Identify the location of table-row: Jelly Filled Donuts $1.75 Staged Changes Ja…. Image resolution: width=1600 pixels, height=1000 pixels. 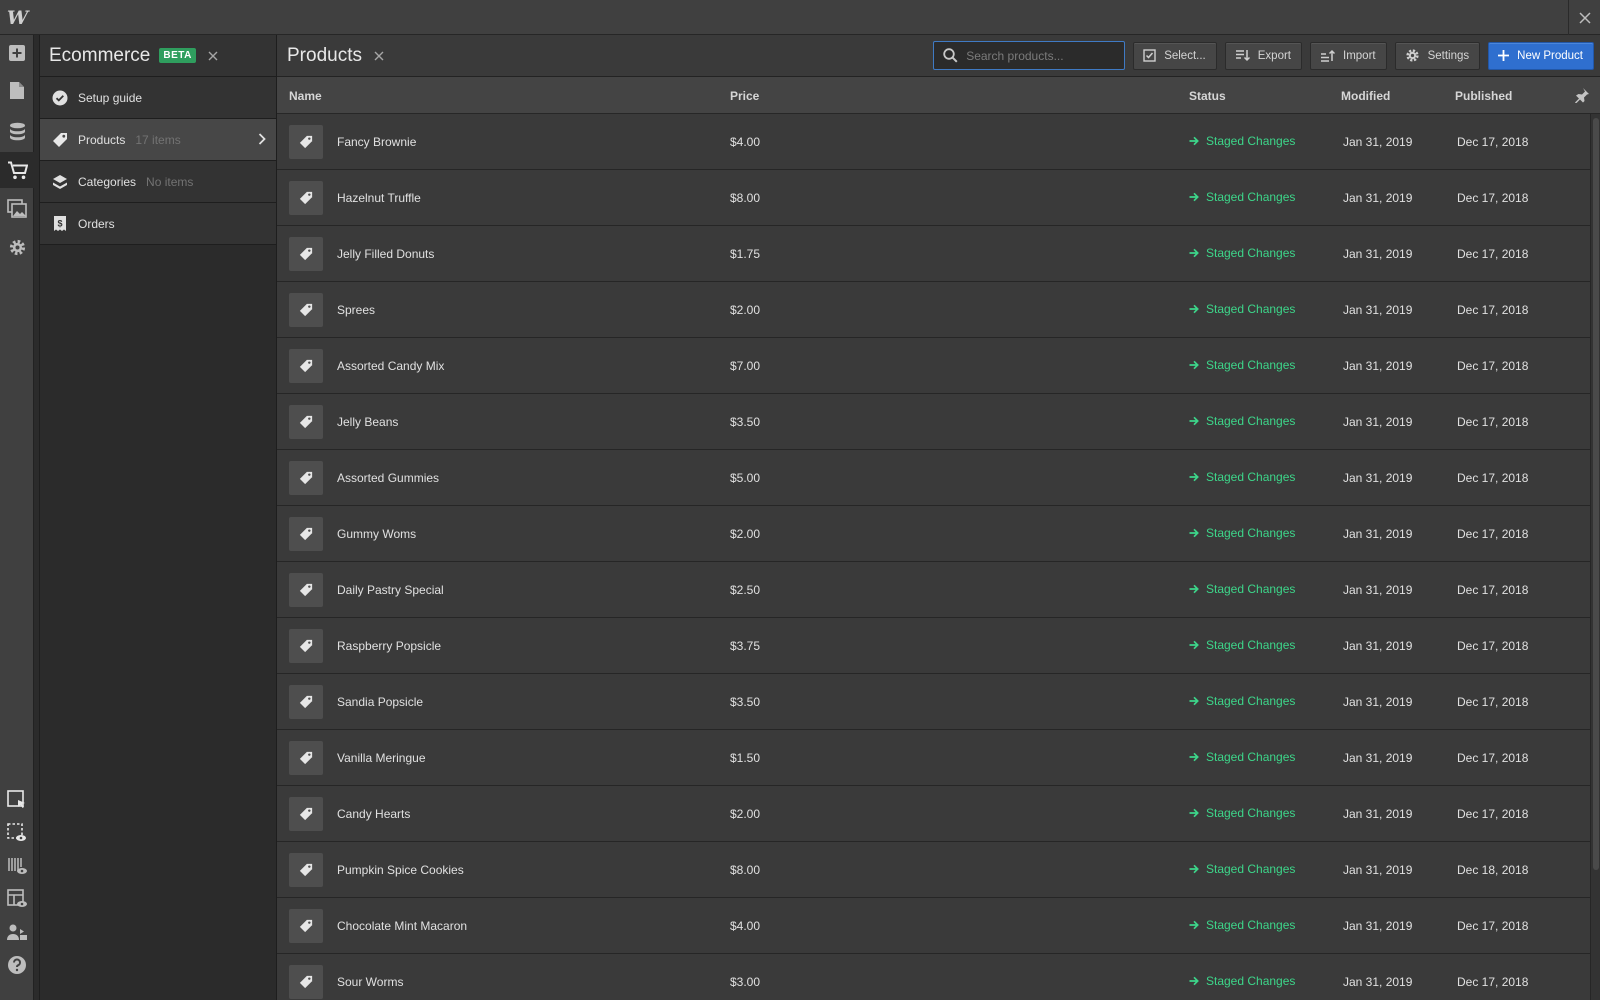
(938, 254).